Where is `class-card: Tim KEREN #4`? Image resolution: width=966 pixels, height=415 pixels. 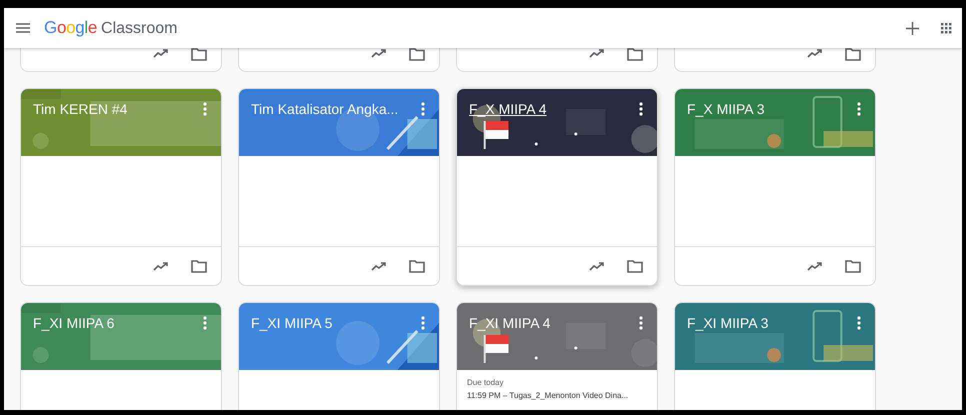 class-card: Tim KEREN #4 is located at coordinates (121, 187).